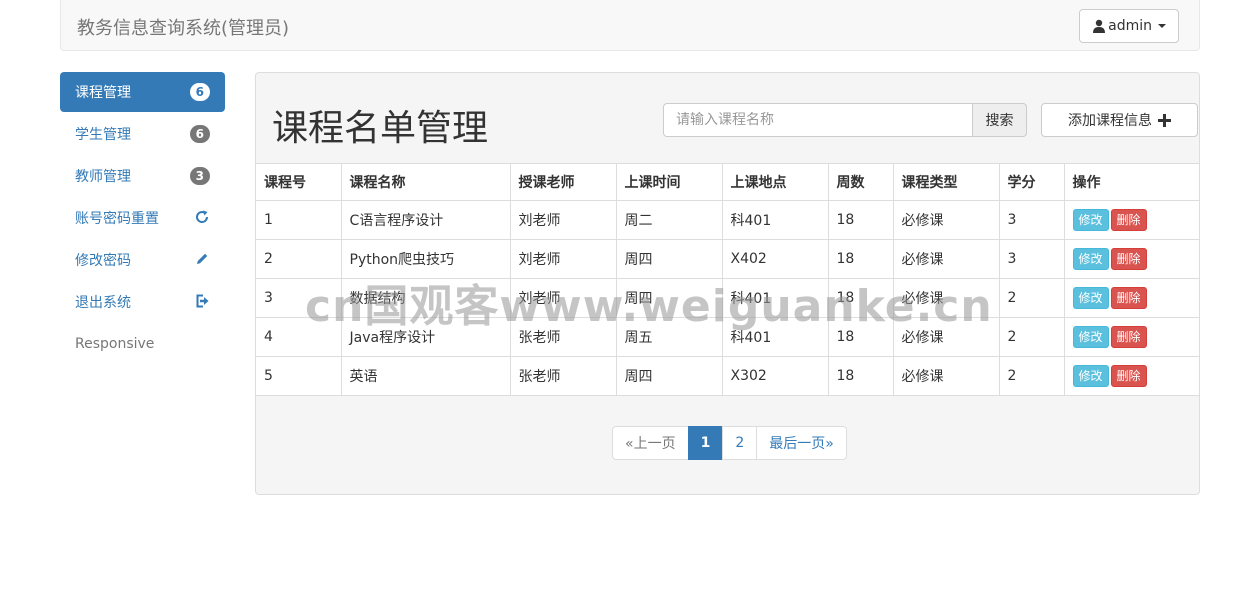  I want to click on table-cell: X402, so click(775, 259).